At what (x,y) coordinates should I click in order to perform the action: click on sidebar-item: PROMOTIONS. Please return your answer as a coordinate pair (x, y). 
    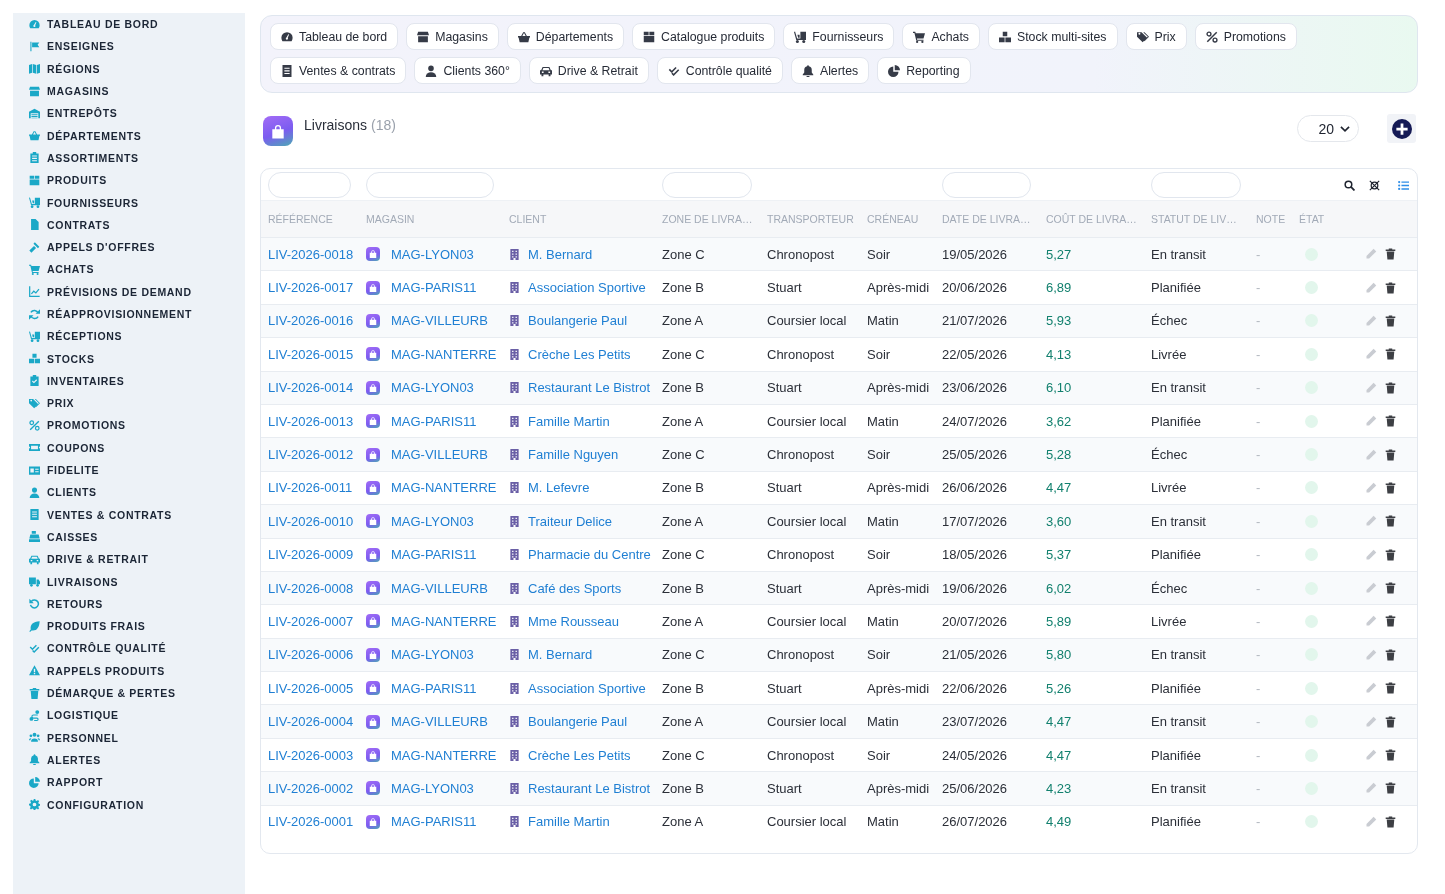
    Looking at the image, I should click on (129, 425).